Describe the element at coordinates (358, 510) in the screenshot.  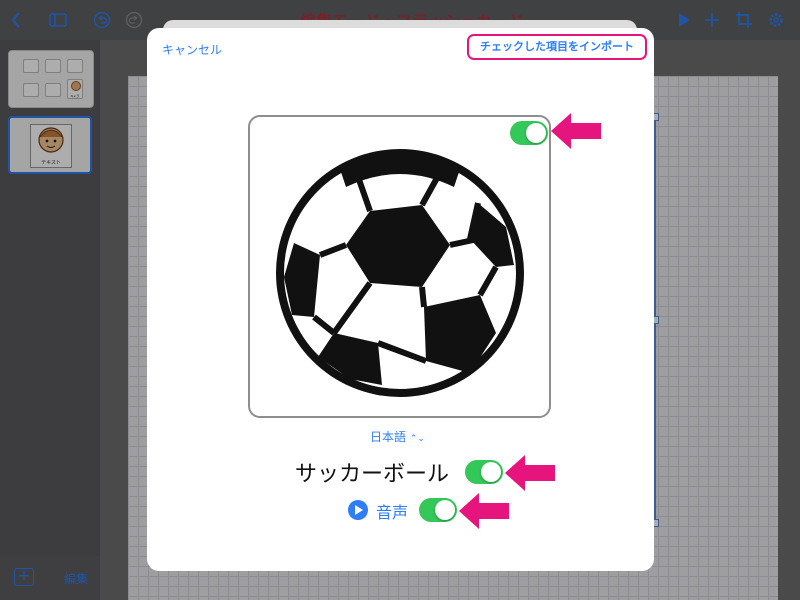
I see `play-circle-icon` at that location.